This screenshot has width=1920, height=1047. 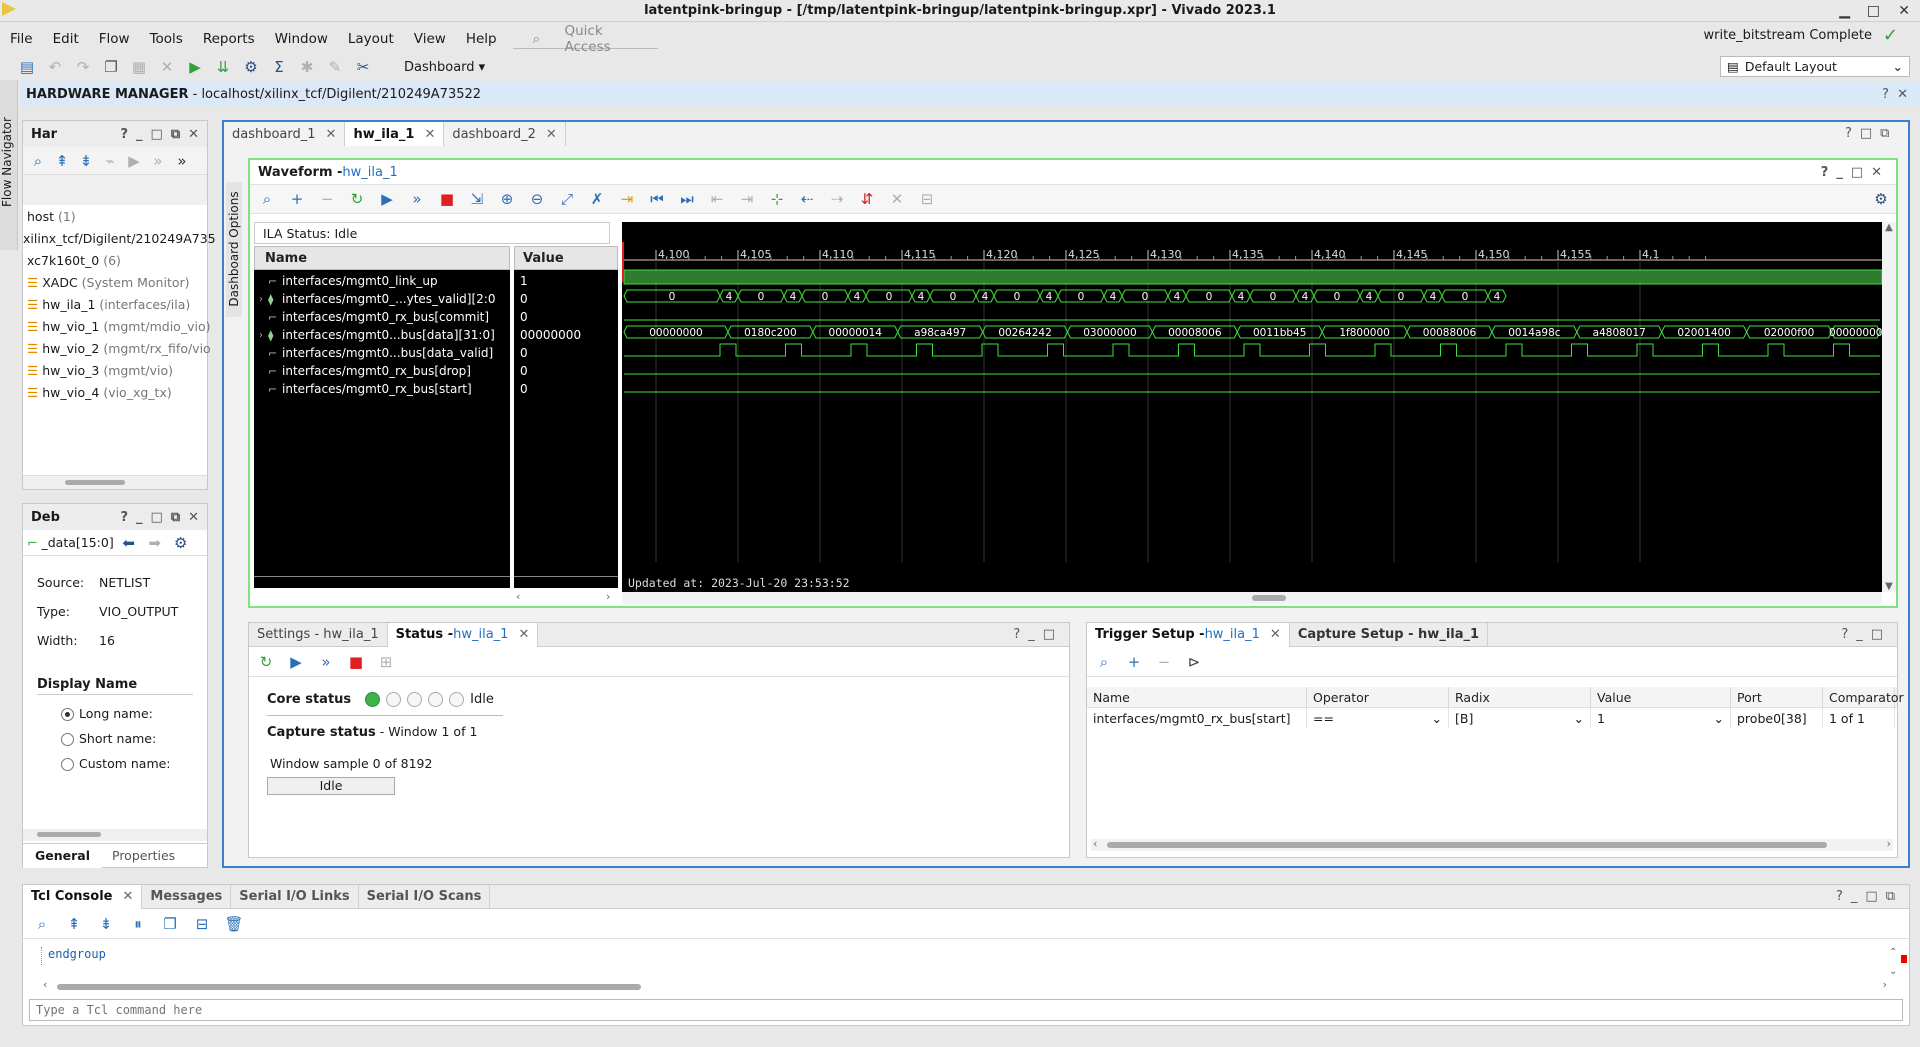 I want to click on signal-row: › ⧫ interfaces/mgmt0_...ytes_valid][2:0, so click(x=382, y=299).